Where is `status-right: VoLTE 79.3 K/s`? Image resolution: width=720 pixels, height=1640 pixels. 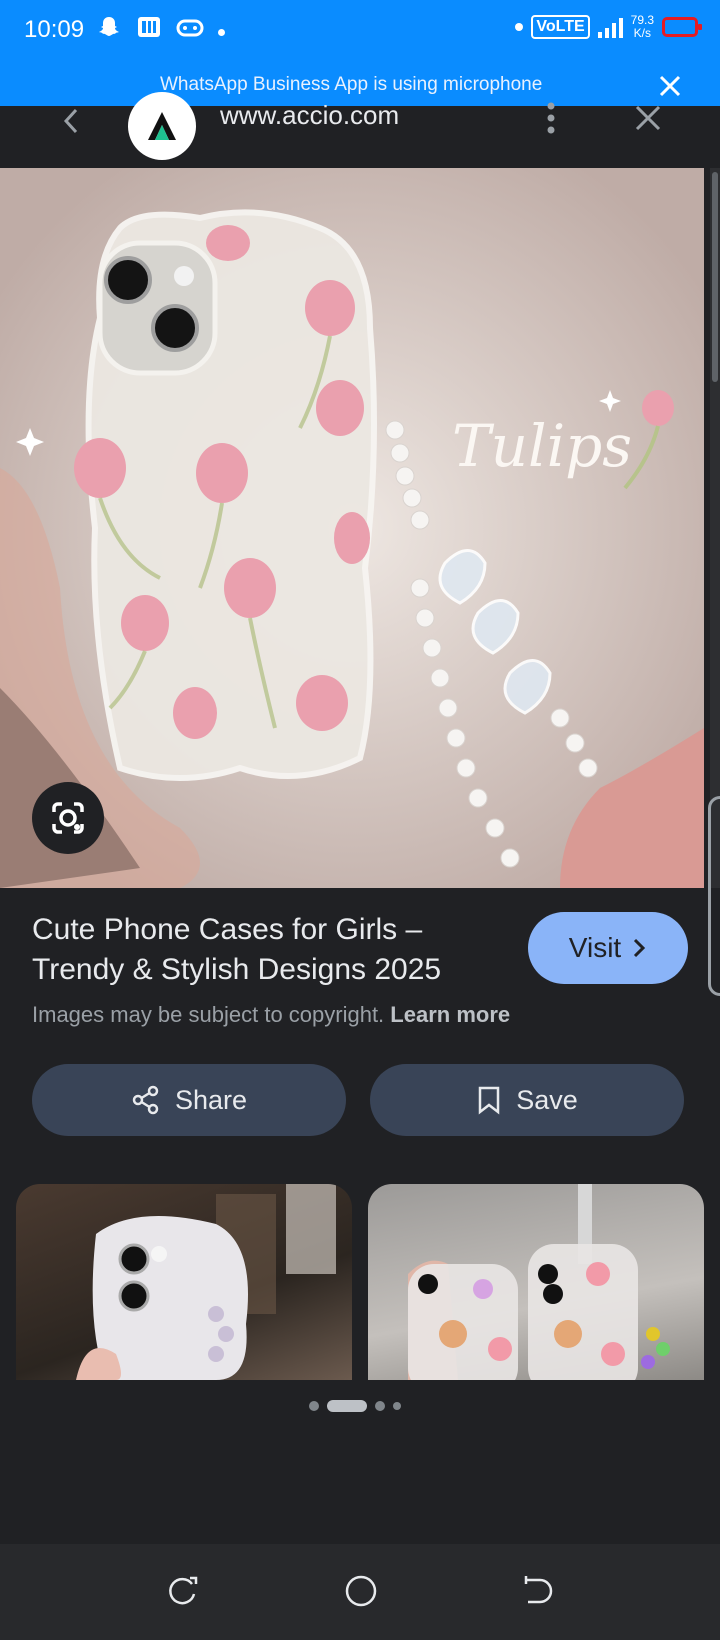 status-right: VoLTE 79.3 K/s is located at coordinates (608, 27).